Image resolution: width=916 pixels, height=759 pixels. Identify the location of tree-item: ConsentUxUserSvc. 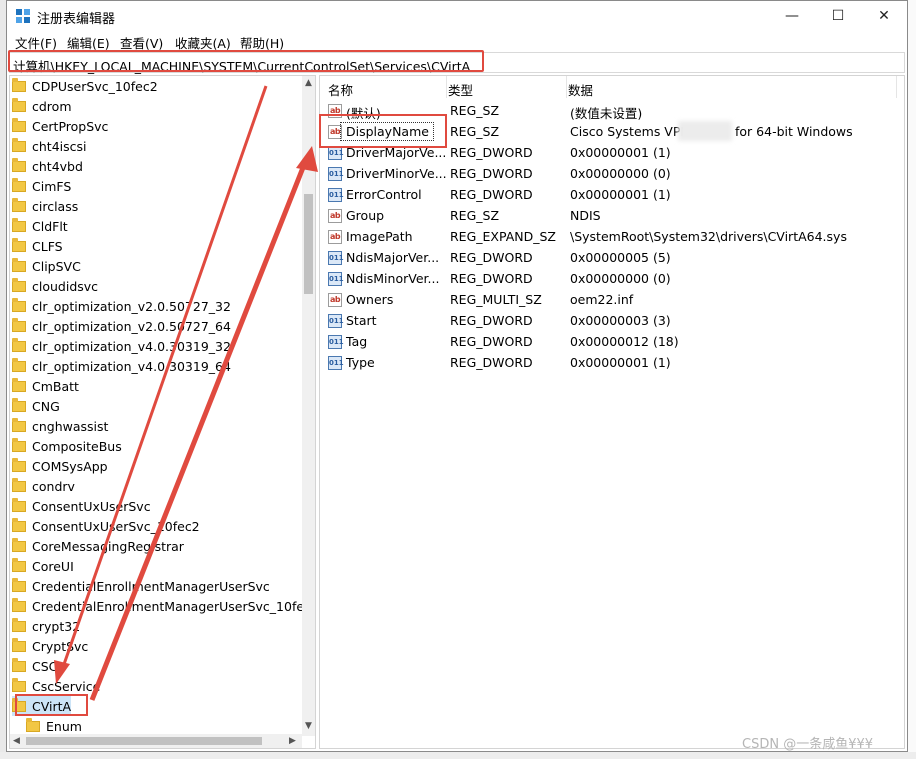
(81, 506).